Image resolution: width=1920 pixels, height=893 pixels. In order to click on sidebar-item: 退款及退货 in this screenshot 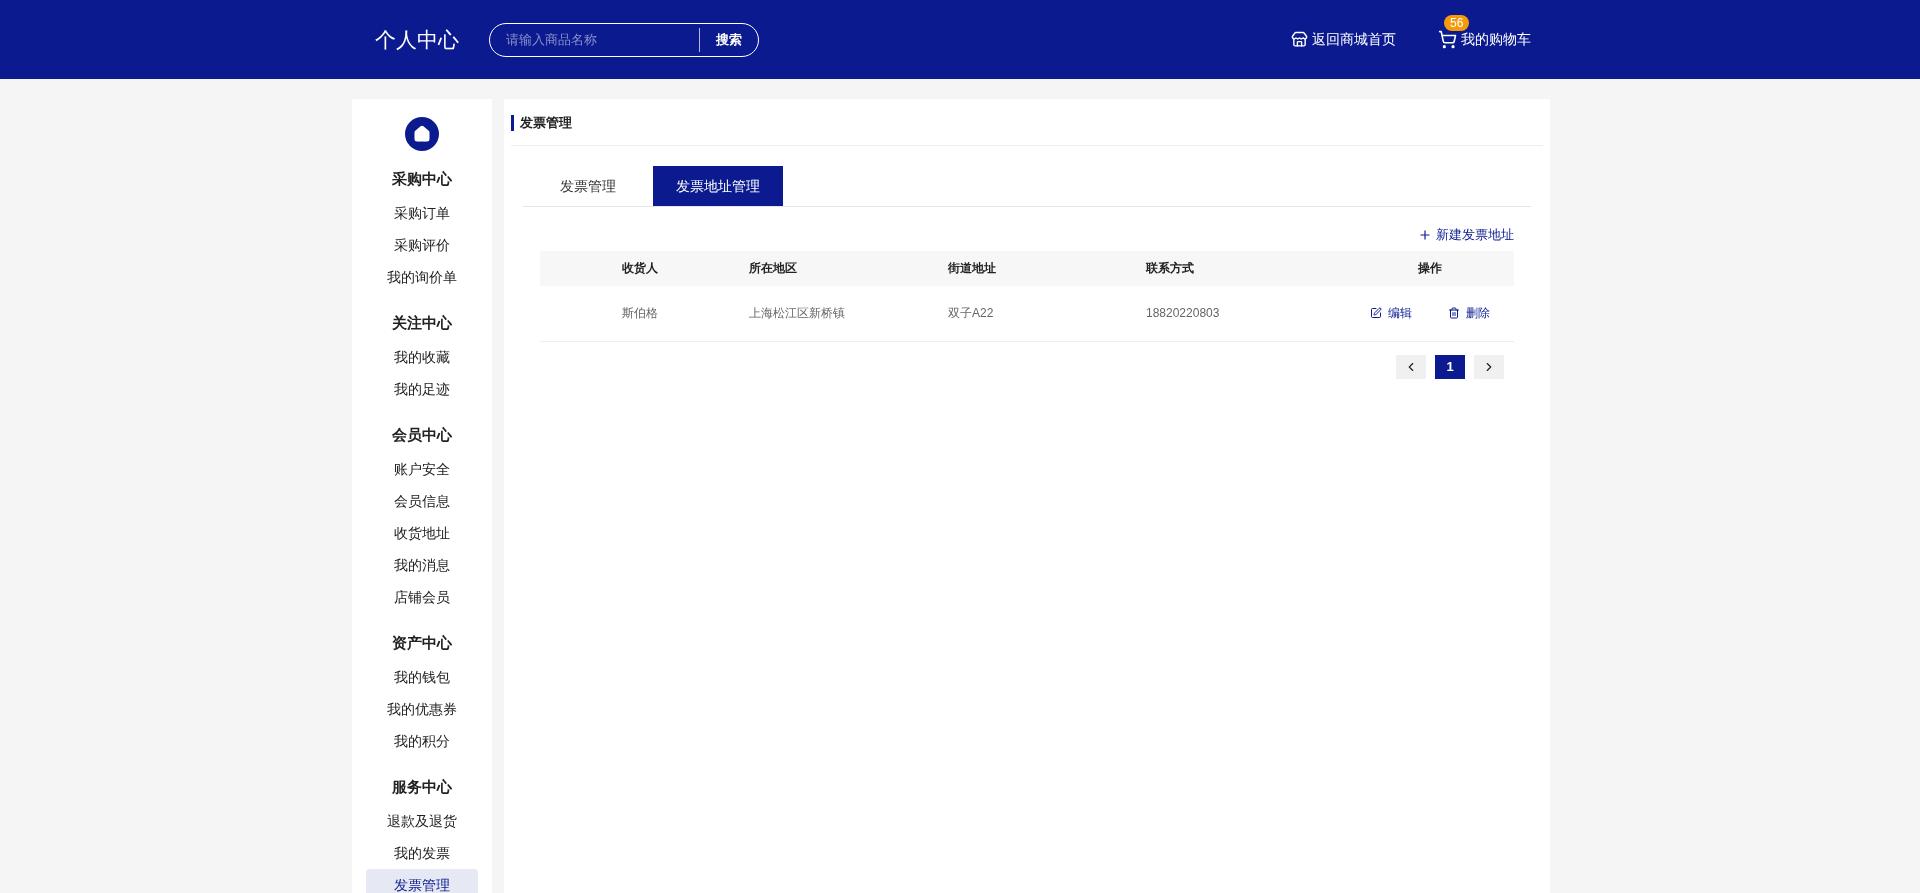, I will do `click(422, 821)`.